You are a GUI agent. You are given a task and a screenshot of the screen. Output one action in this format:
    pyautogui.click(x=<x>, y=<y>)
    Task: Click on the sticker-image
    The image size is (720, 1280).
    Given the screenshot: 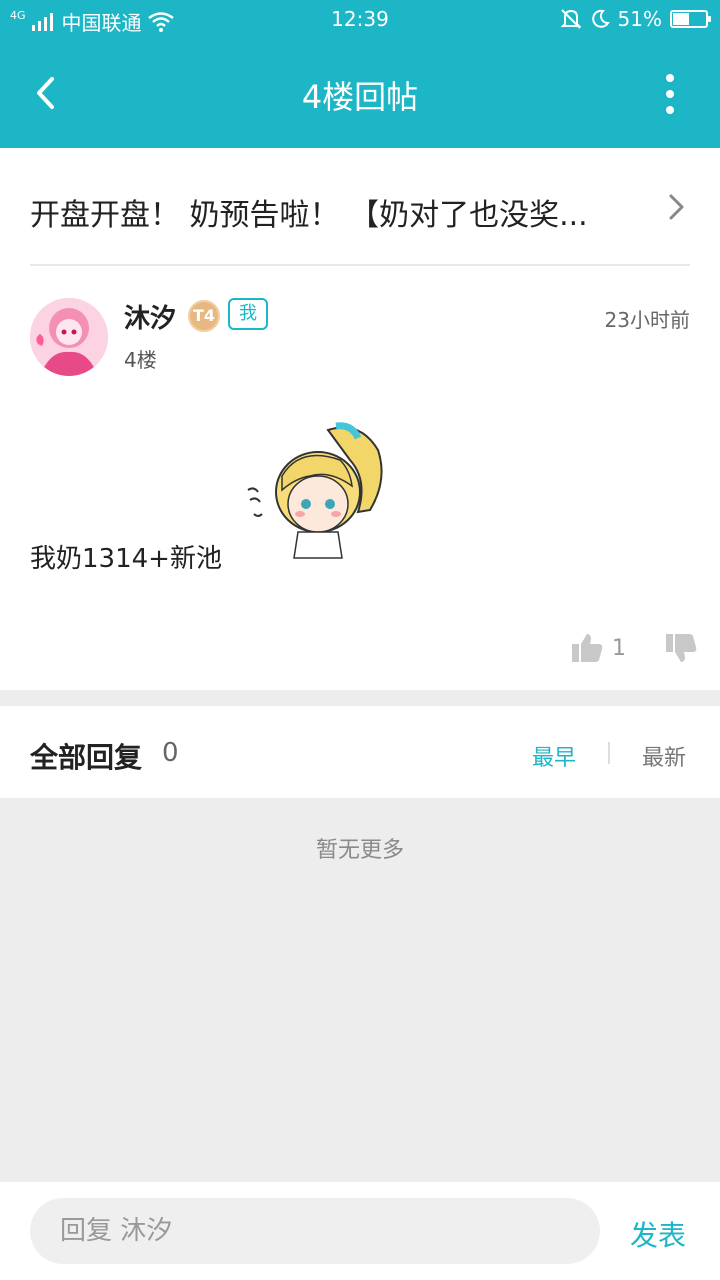 What is the action you would take?
    pyautogui.click(x=315, y=490)
    